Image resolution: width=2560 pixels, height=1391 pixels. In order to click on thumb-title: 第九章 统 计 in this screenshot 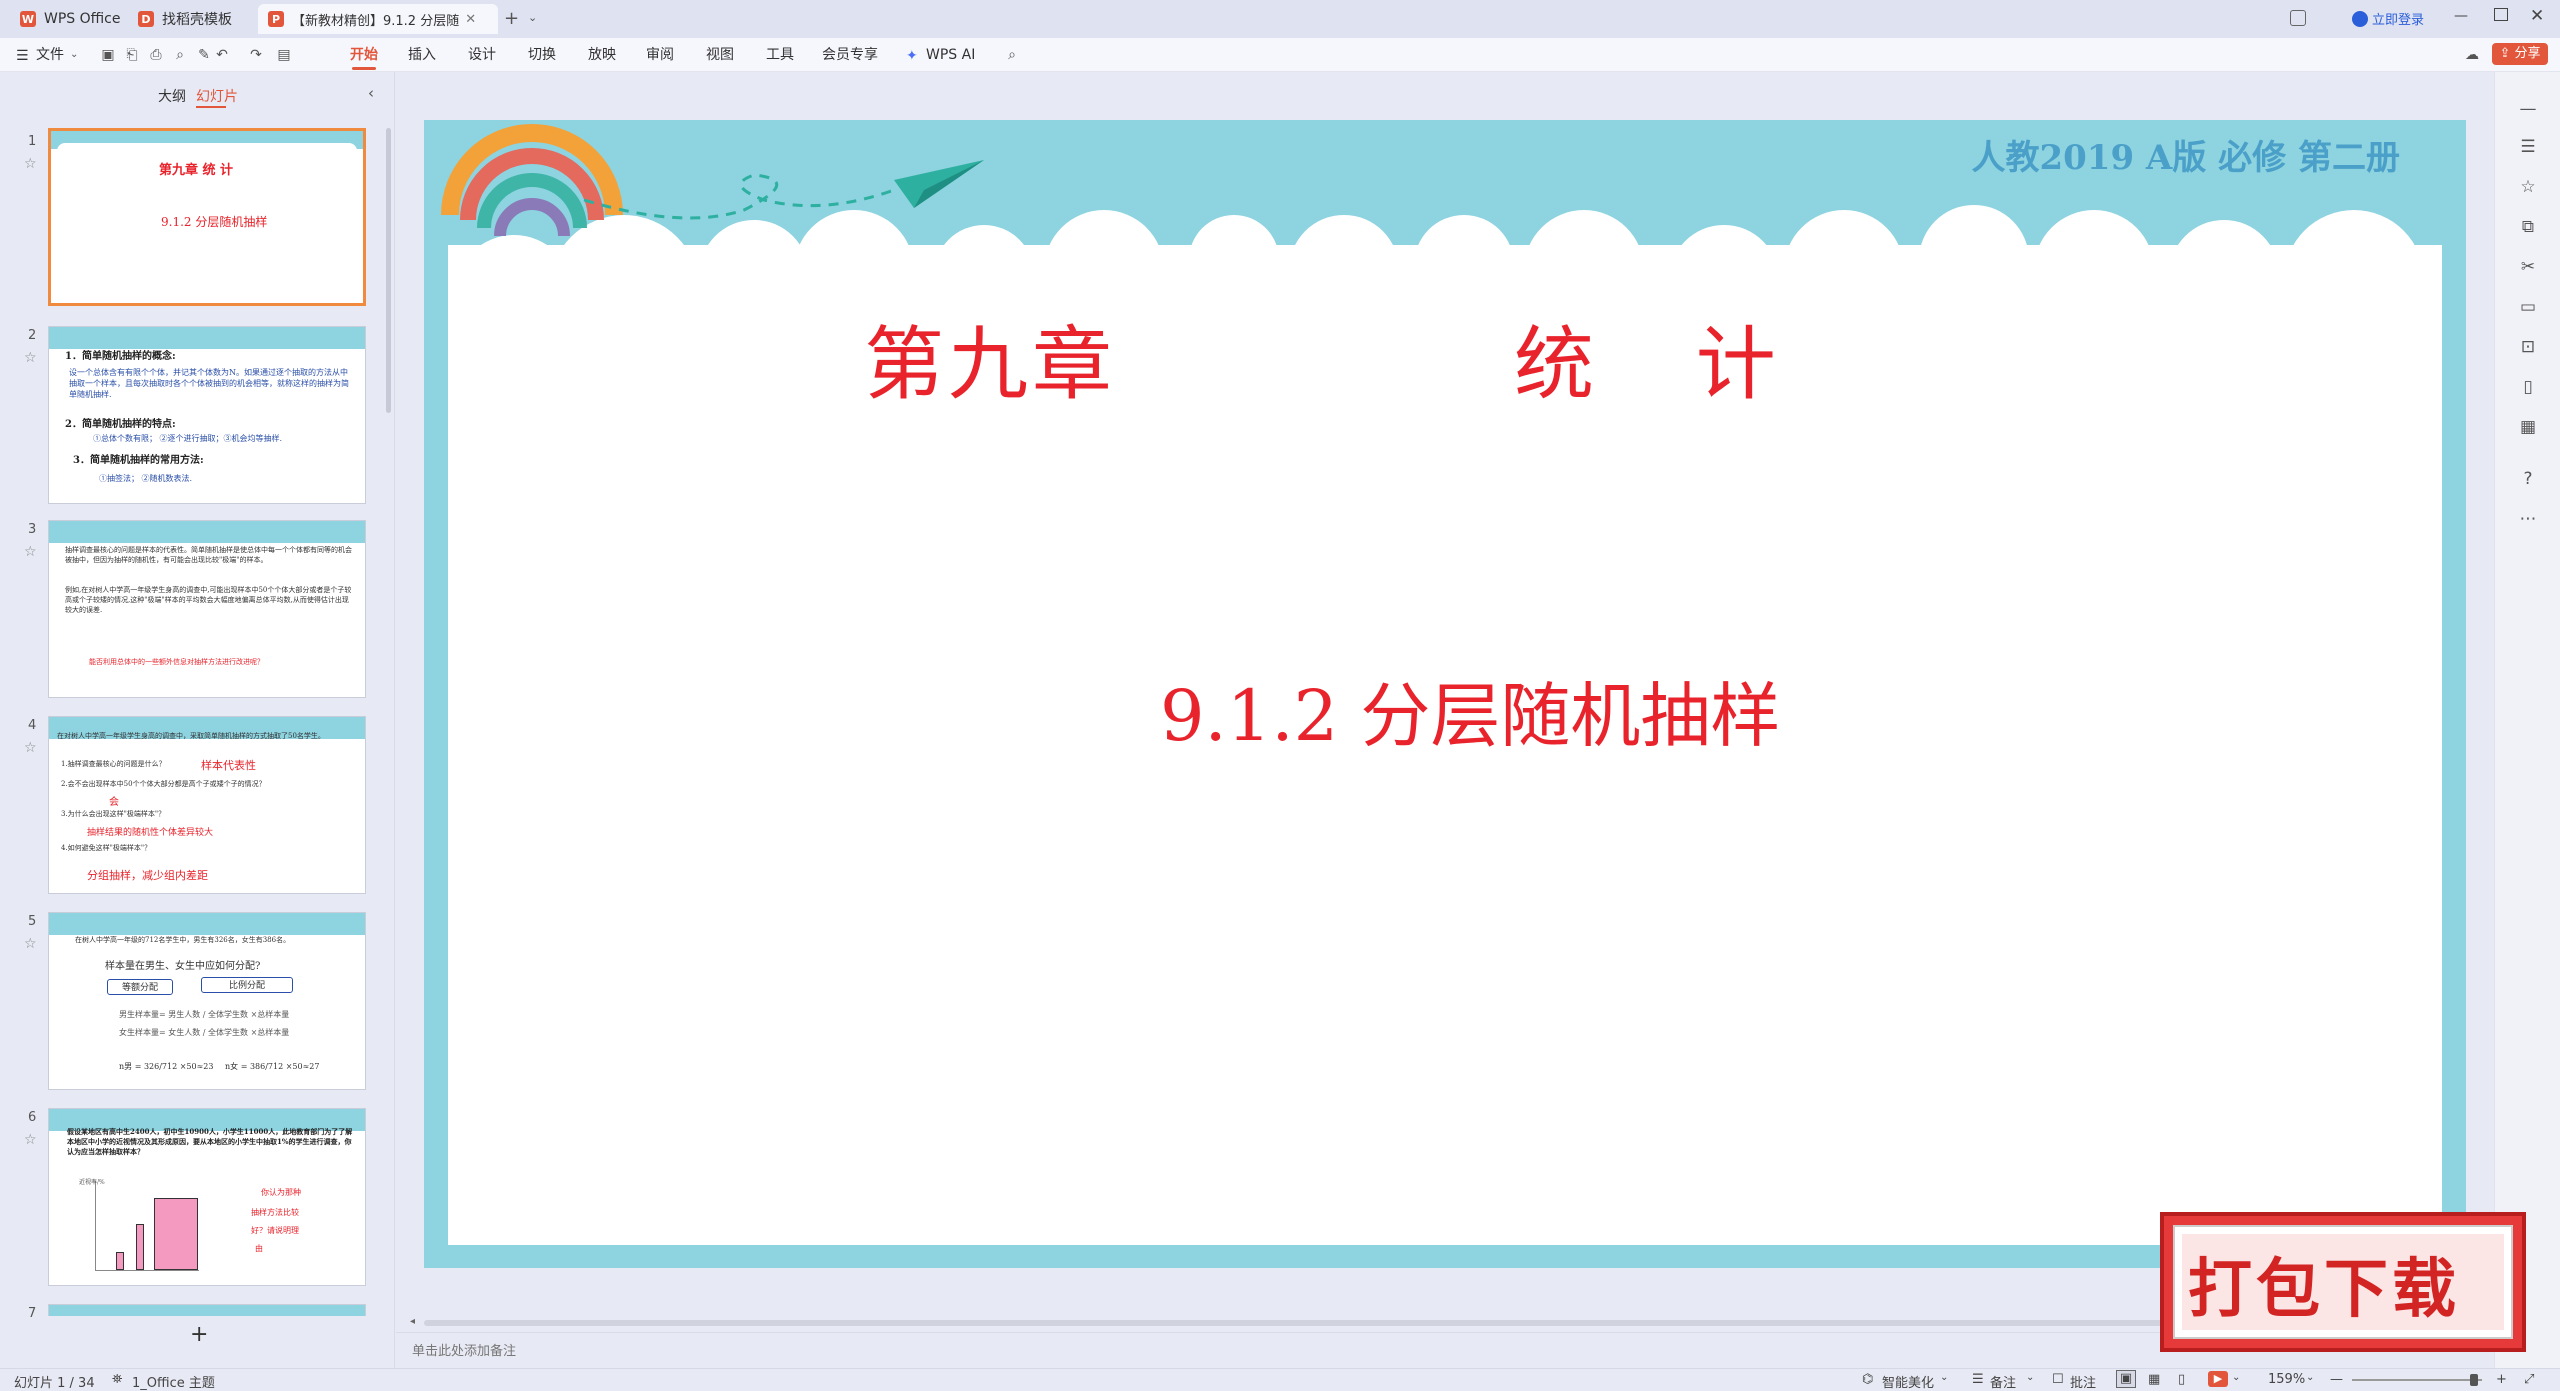, I will do `click(196, 170)`.